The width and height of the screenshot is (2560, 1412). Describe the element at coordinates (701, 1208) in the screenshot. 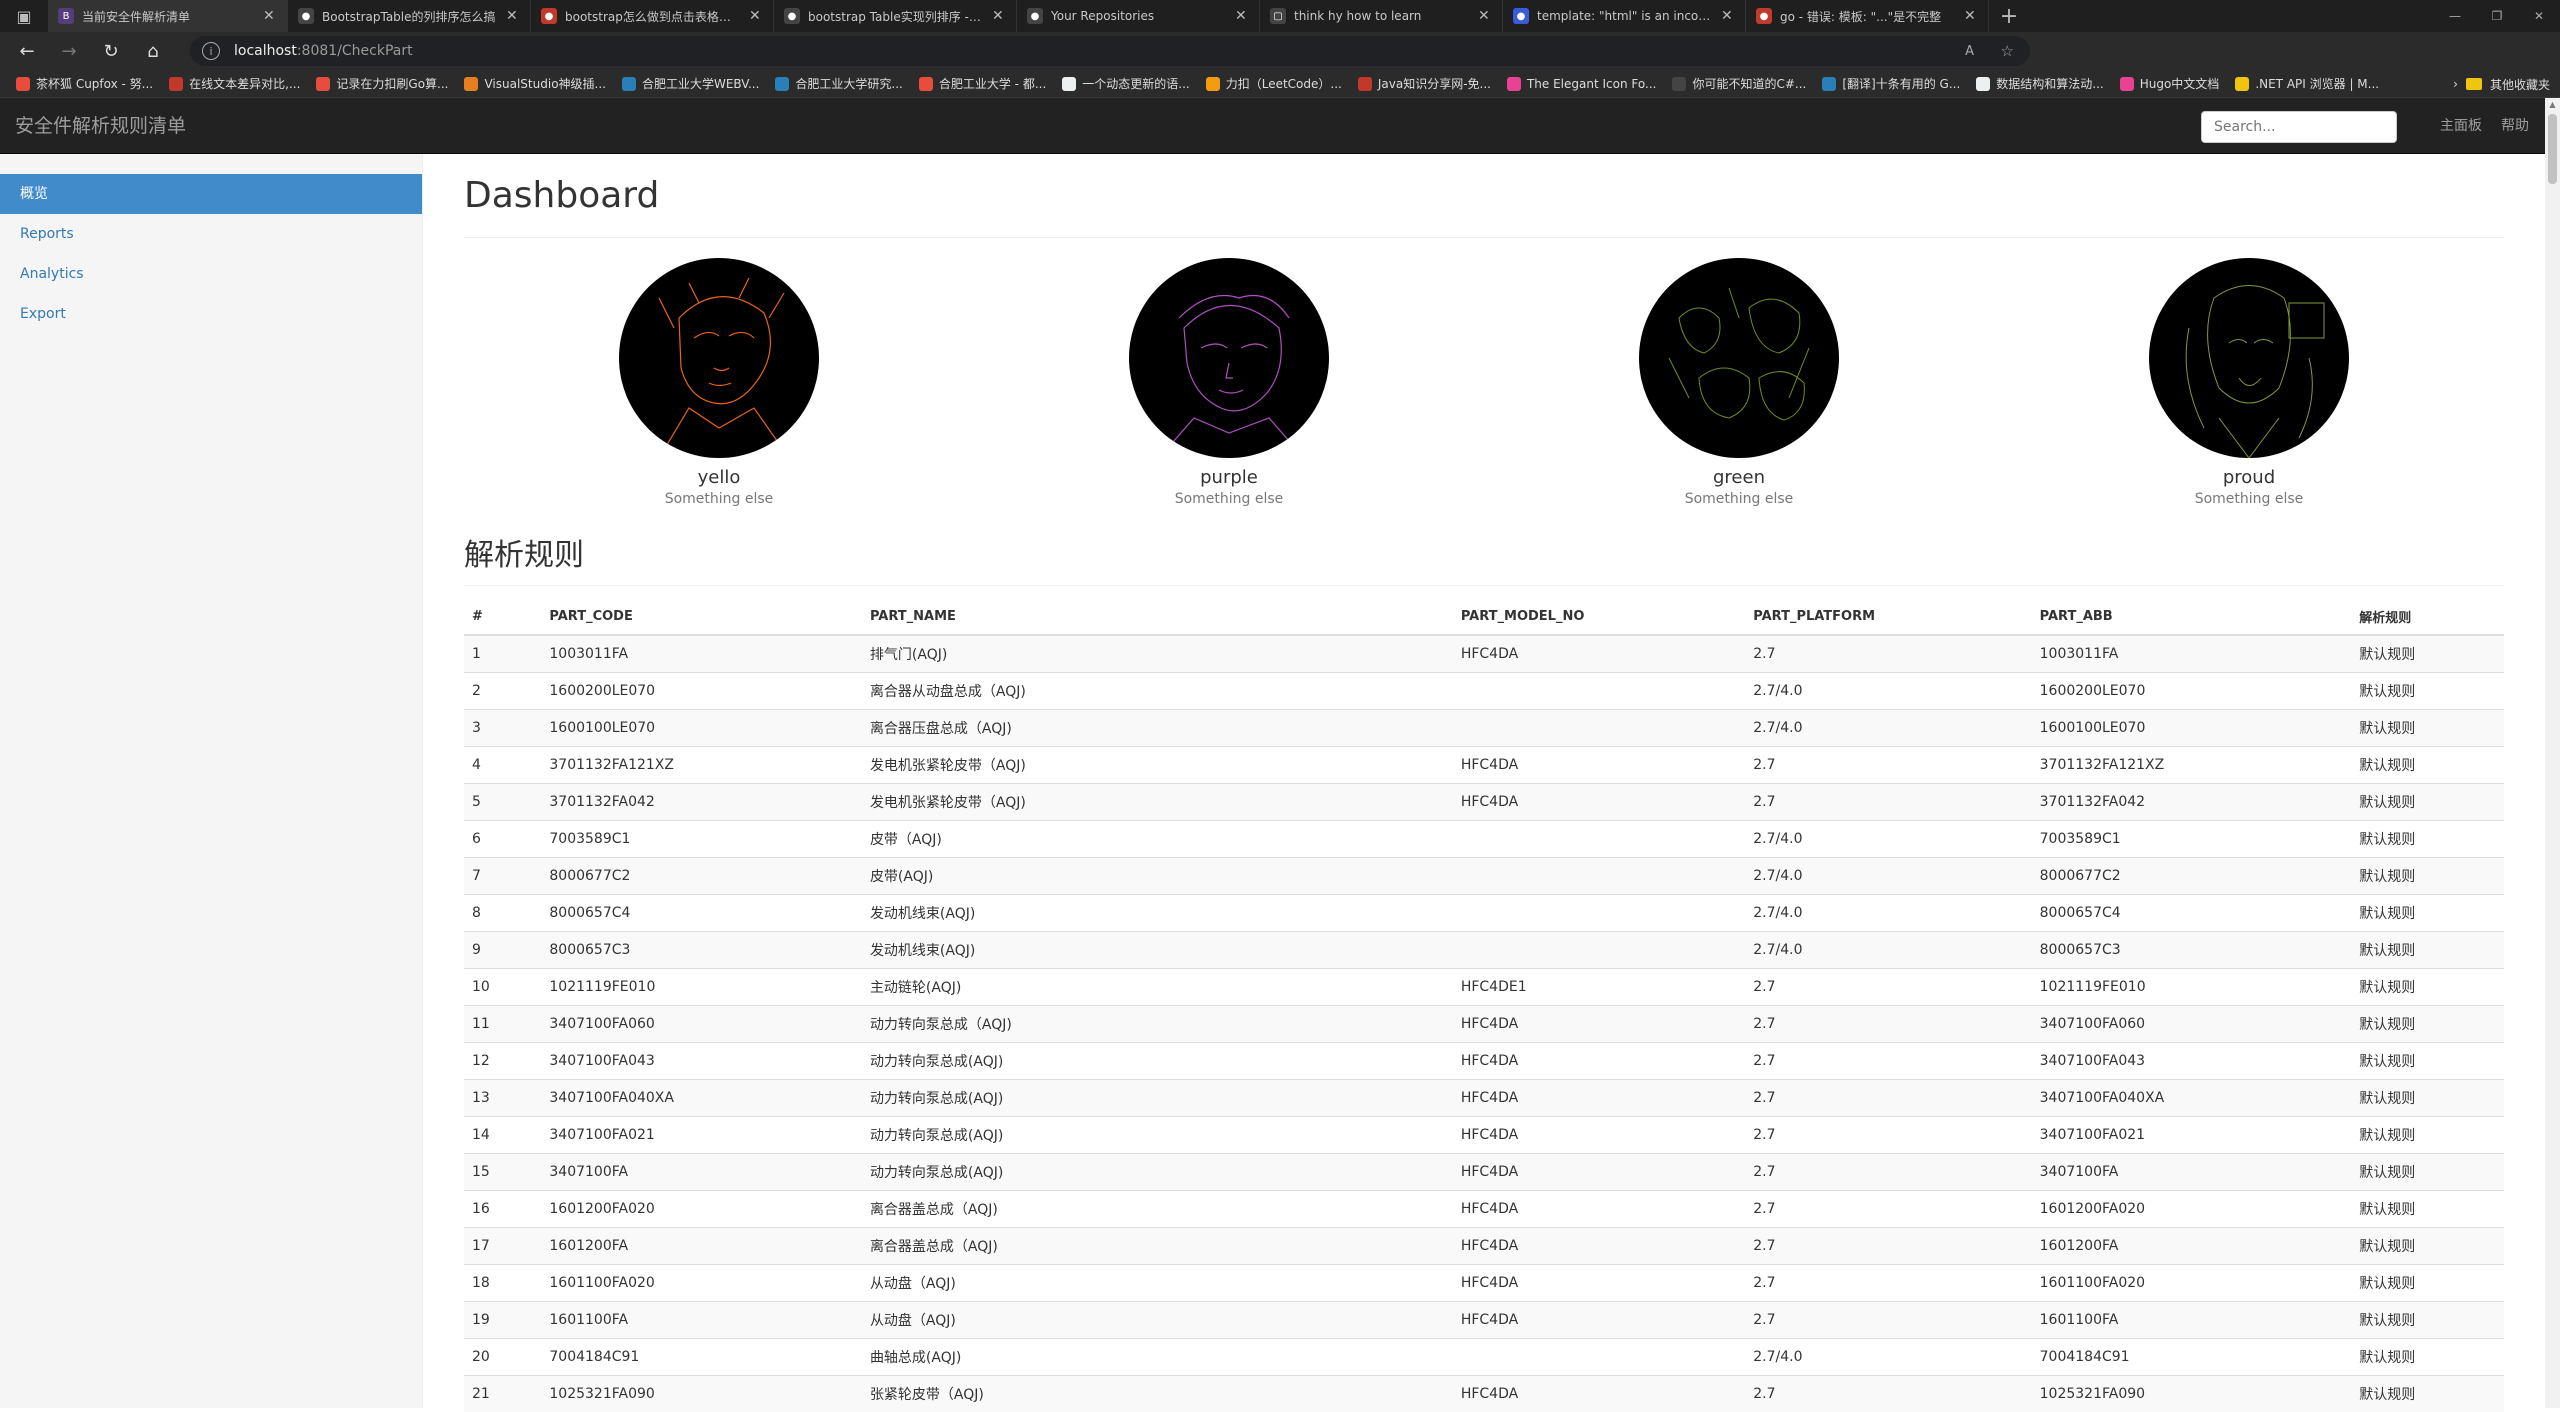

I see `table-cell: 1601200FA020` at that location.